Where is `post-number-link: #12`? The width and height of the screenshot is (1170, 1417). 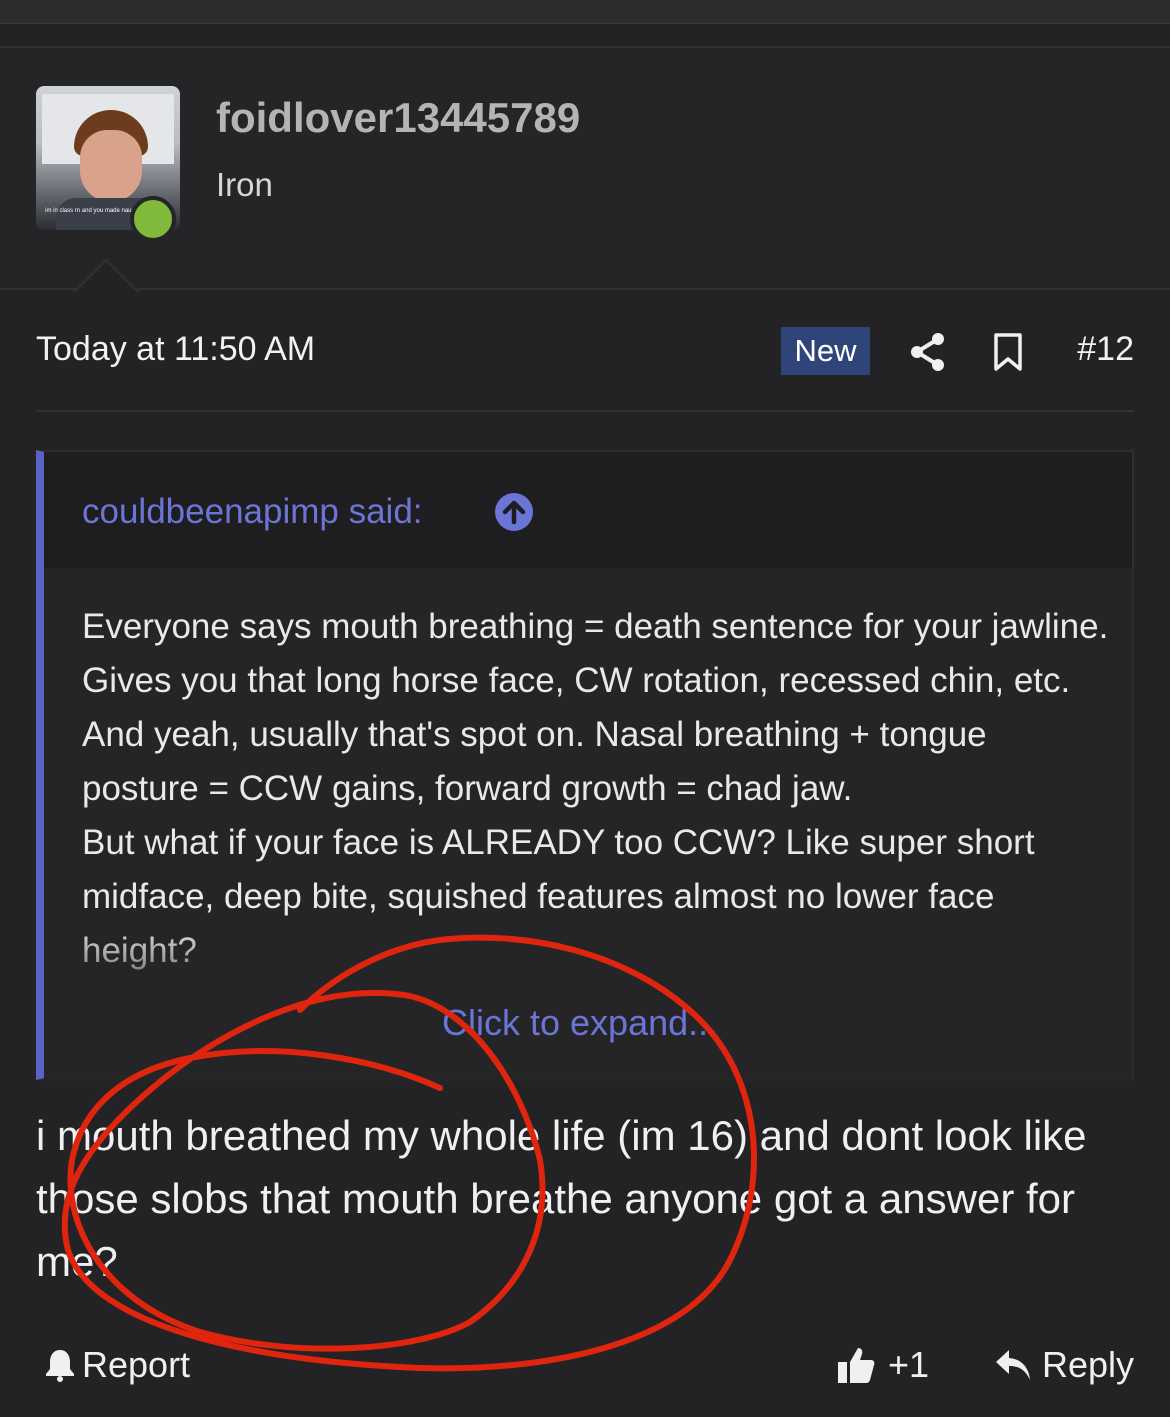 post-number-link: #12 is located at coordinates (1105, 349).